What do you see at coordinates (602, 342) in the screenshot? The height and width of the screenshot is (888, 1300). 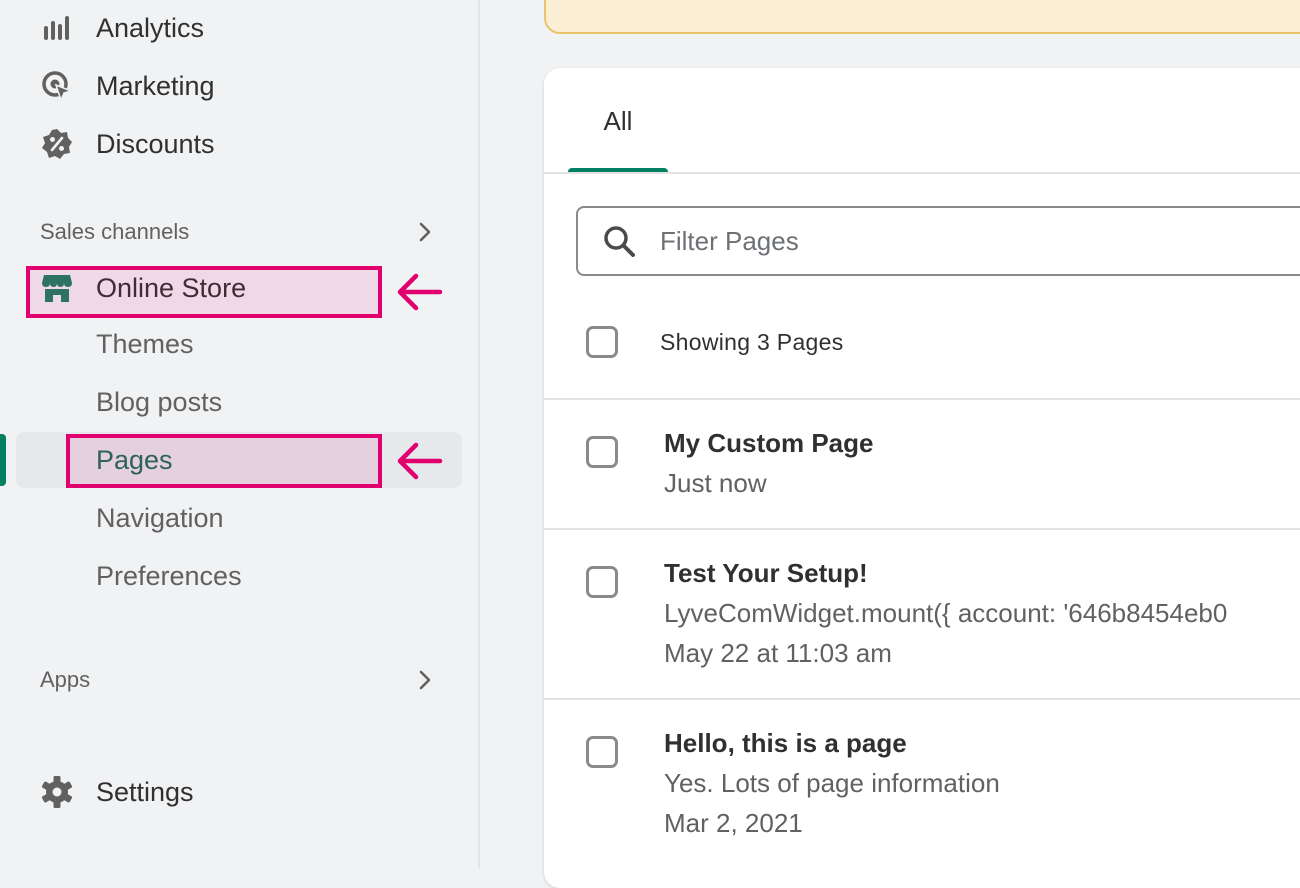 I see `select-all-checkbox` at bounding box center [602, 342].